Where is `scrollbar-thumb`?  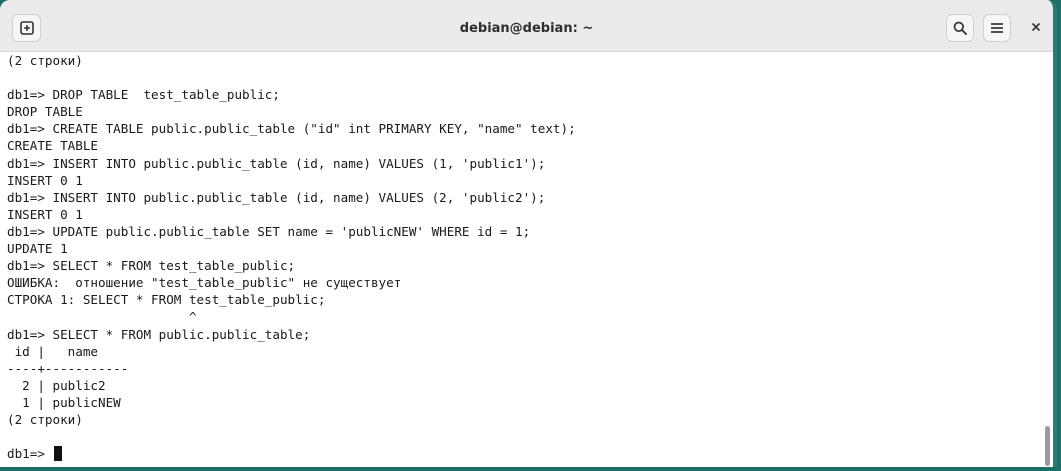
scrollbar-thumb is located at coordinates (1047, 446).